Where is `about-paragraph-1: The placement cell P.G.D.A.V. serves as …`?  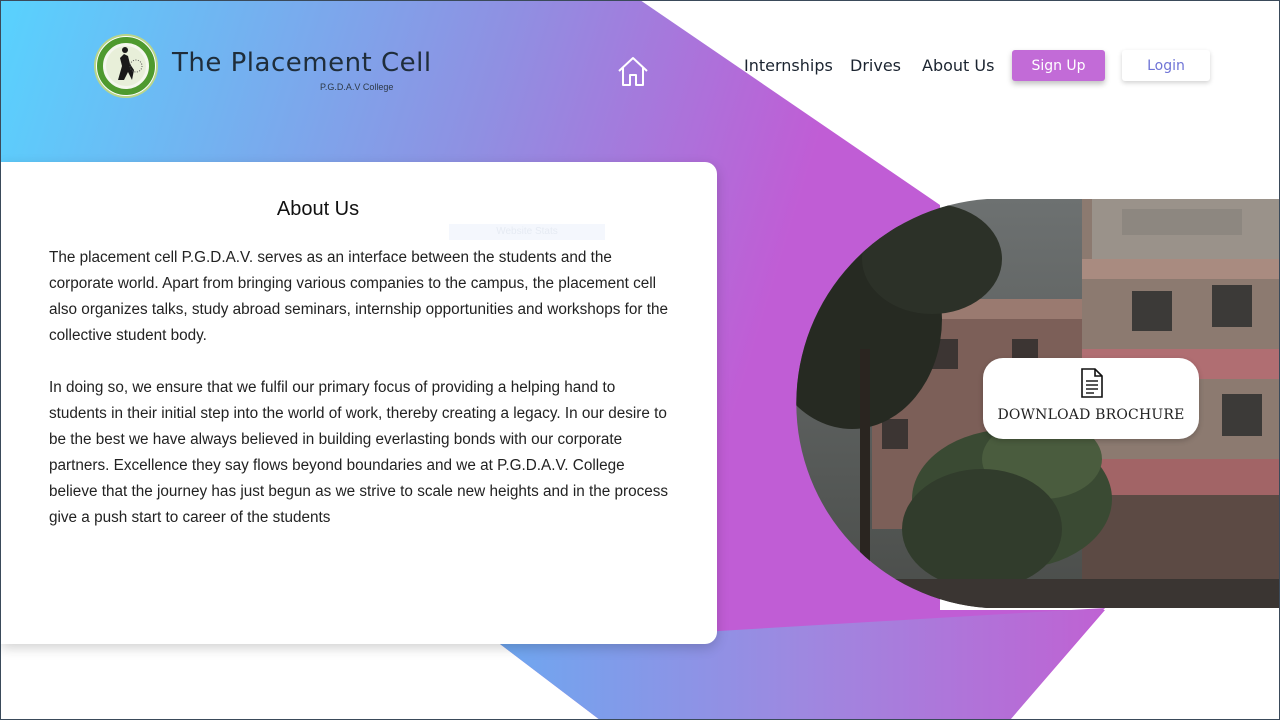 about-paragraph-1: The placement cell P.G.D.A.V. serves as … is located at coordinates (359, 296).